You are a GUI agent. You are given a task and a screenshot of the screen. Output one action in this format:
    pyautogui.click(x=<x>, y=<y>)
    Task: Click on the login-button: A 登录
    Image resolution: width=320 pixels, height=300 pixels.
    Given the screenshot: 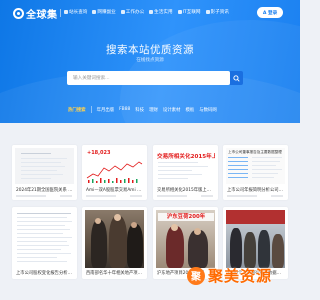 What is the action you would take?
    pyautogui.click(x=270, y=12)
    